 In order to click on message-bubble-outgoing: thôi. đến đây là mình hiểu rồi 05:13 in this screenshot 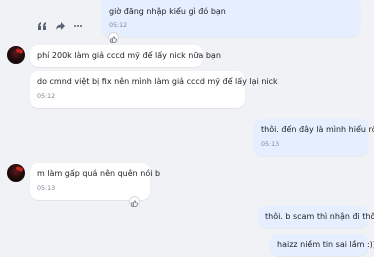, I will do `click(314, 137)`.